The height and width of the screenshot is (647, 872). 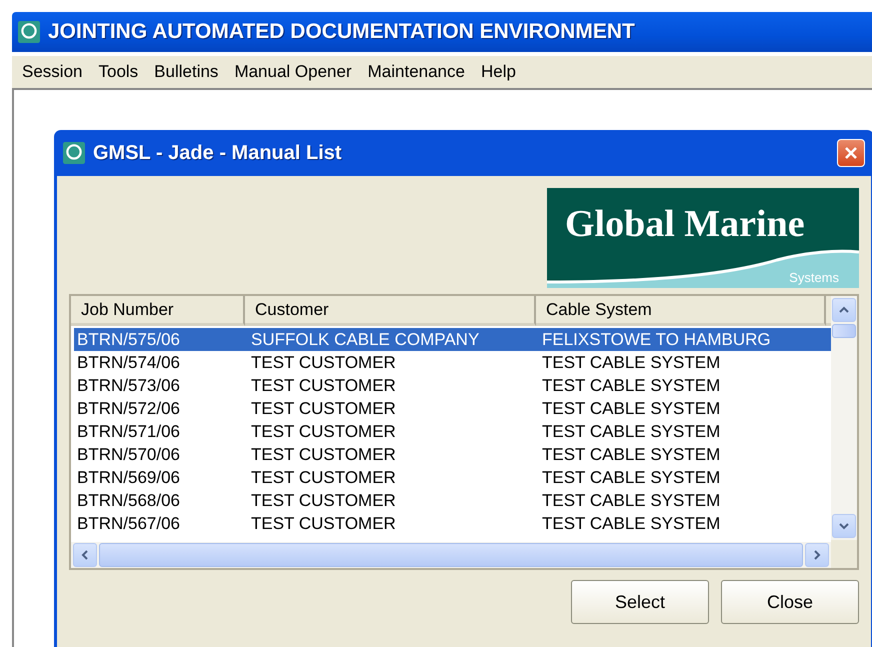 I want to click on menu-item: Help, so click(x=498, y=72).